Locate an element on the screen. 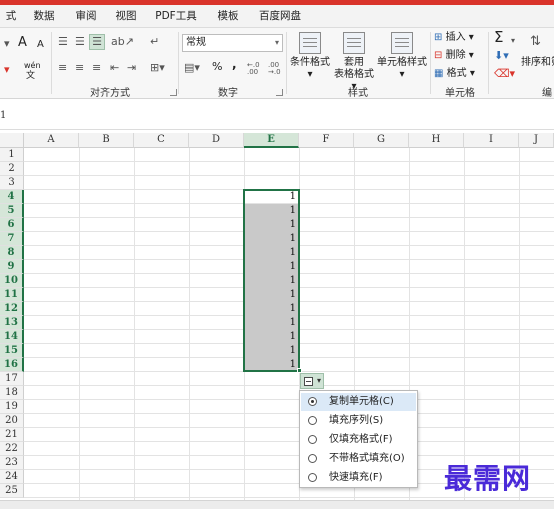 This screenshot has height=509, width=554. menu-item-fill-formatting-only: 仅填充格式(F) is located at coordinates (358, 440).